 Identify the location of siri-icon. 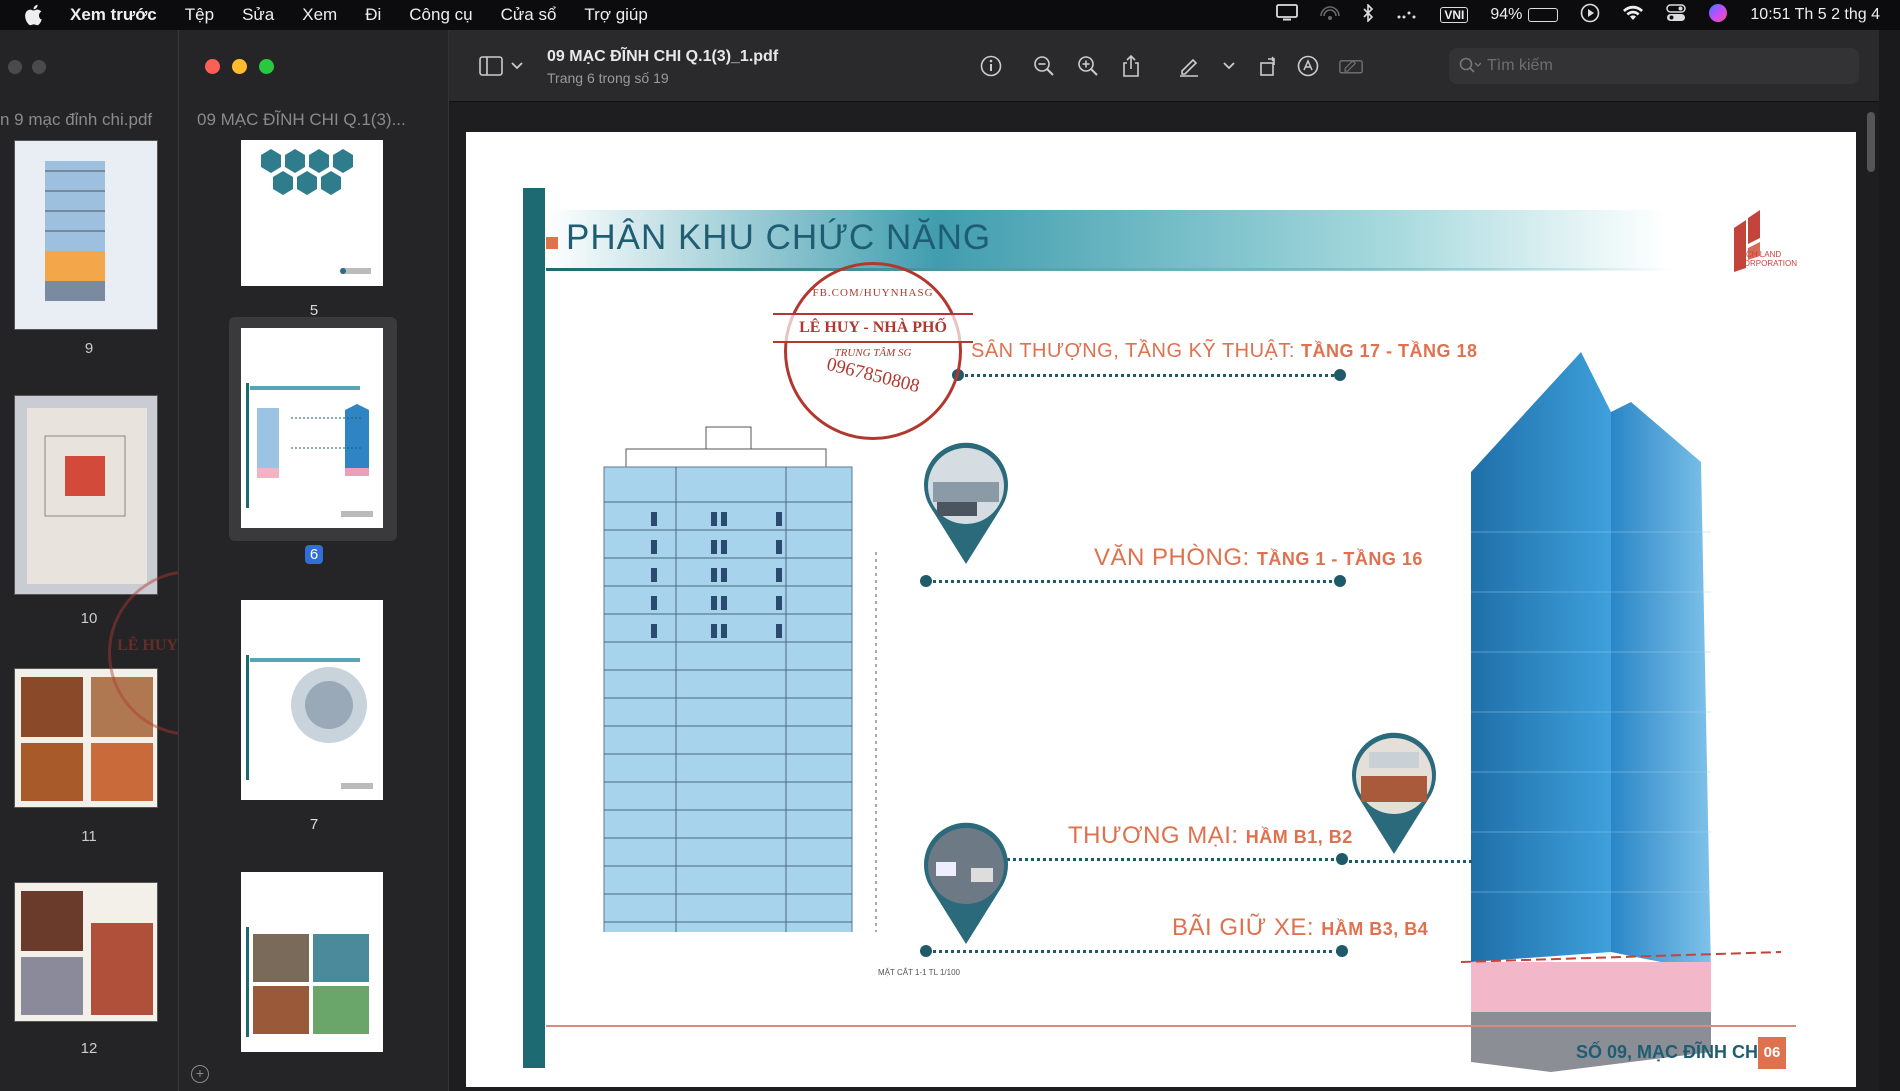
(1718, 15).